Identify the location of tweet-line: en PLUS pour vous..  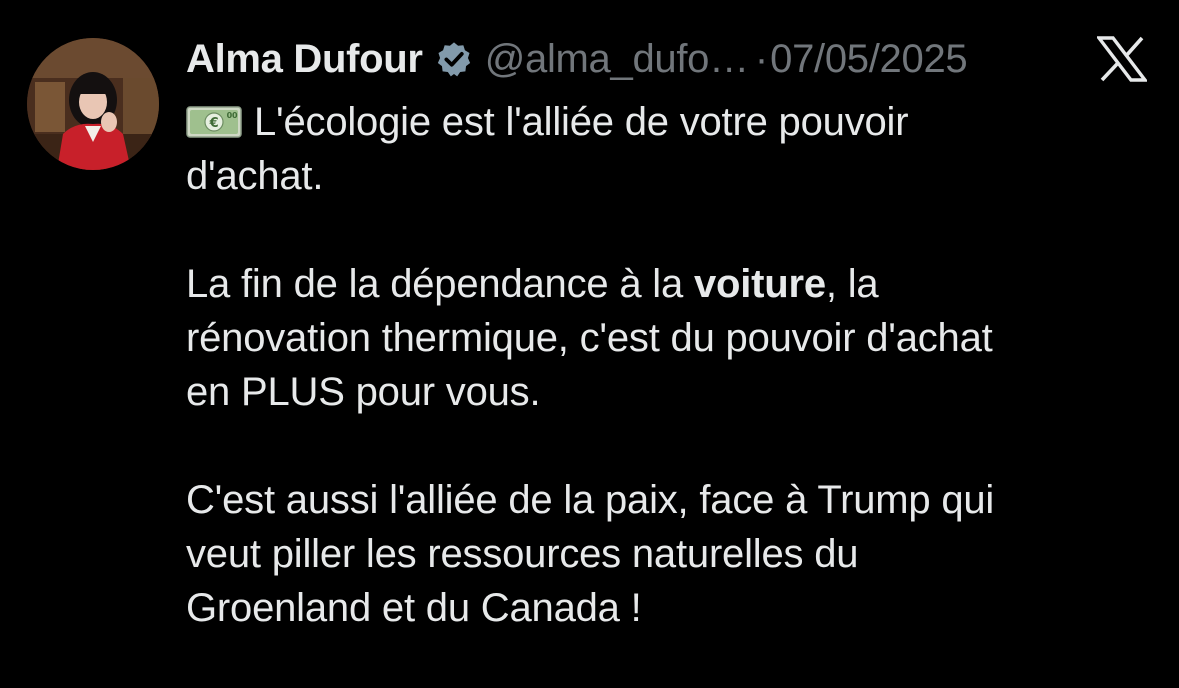
(363, 392).